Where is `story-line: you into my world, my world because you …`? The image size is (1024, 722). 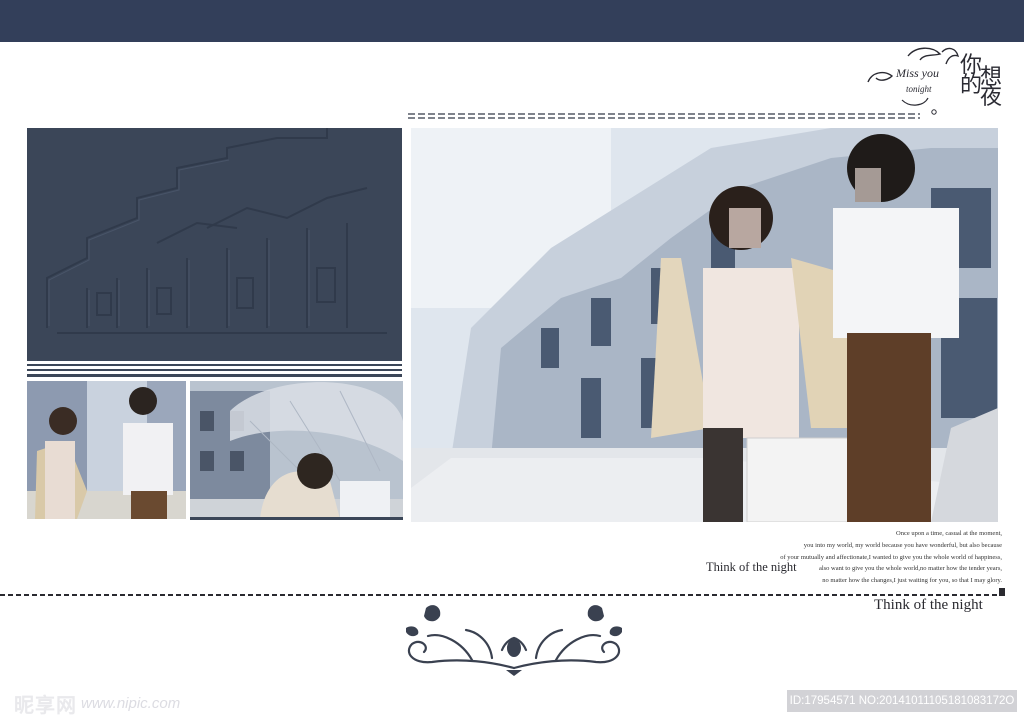
story-line: you into my world, my world because you … is located at coordinates (902, 545).